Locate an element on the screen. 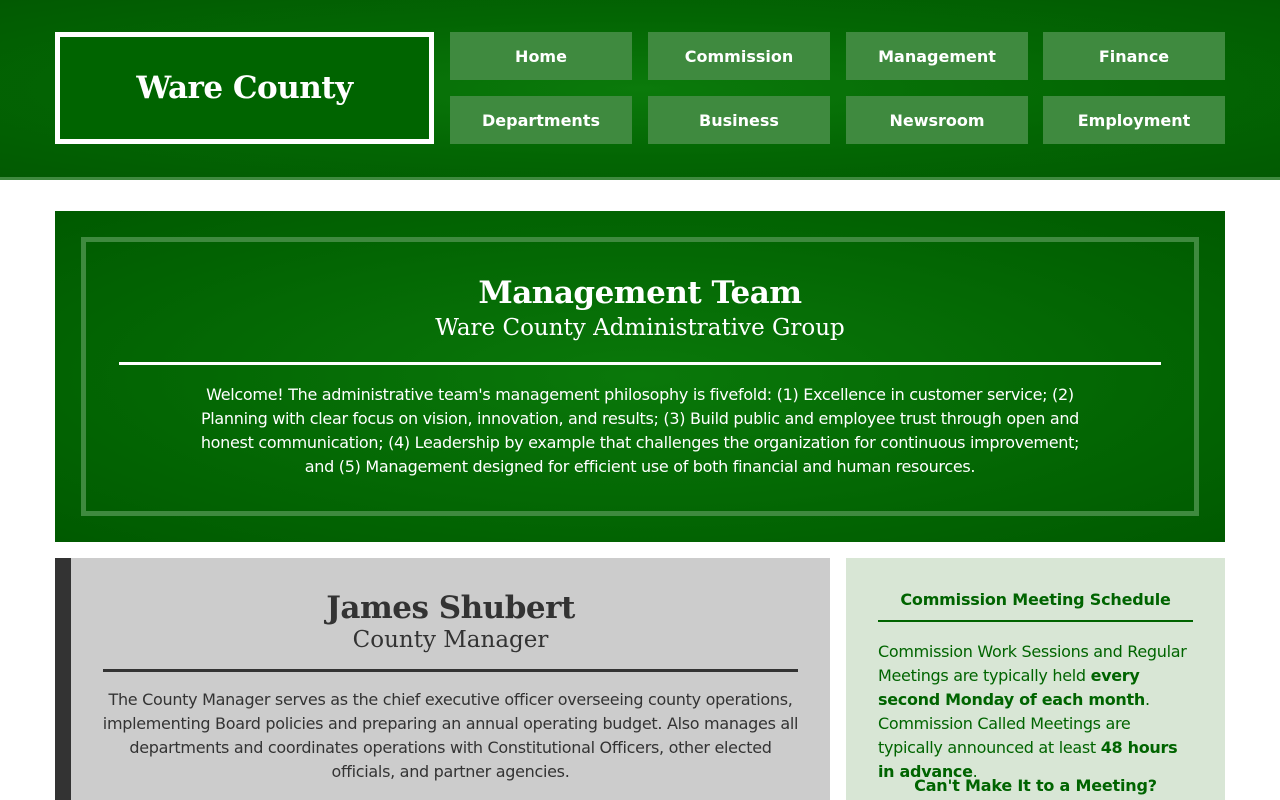  nav-finance-button: Finance is located at coordinates (1134, 56).